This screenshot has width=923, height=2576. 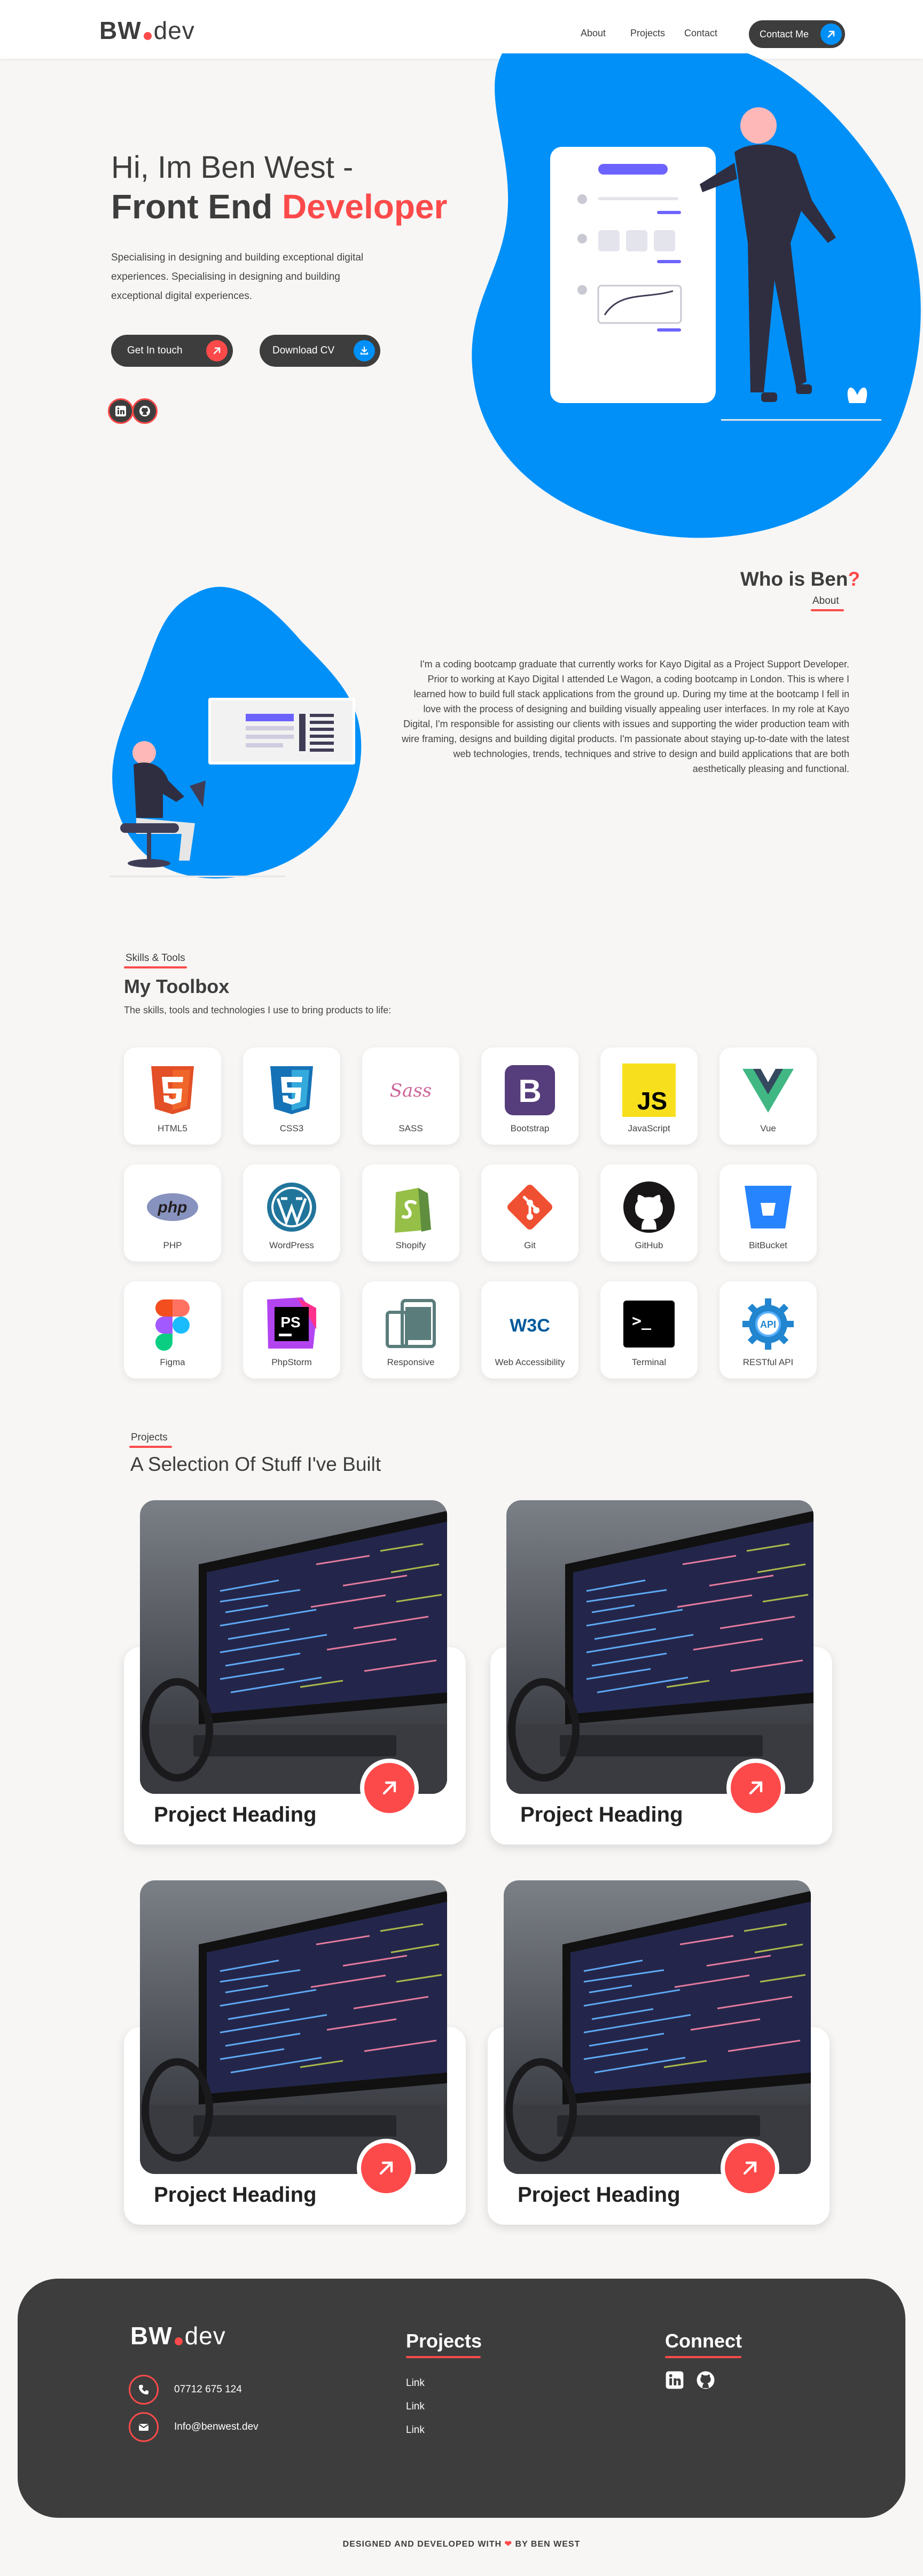 What do you see at coordinates (155, 967) in the screenshot?
I see `skills-tag-underline` at bounding box center [155, 967].